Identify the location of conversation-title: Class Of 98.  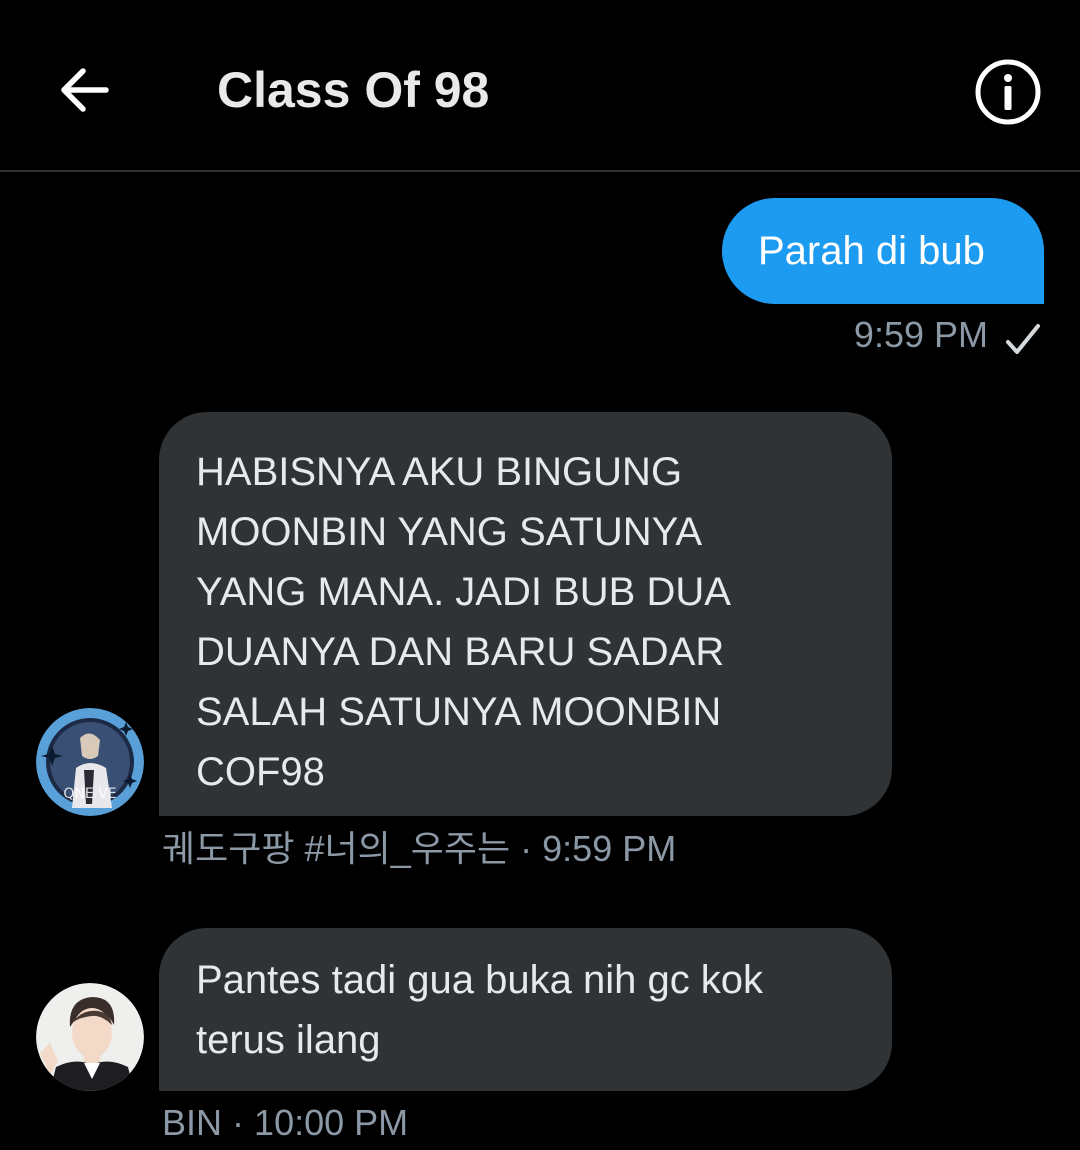
(353, 90).